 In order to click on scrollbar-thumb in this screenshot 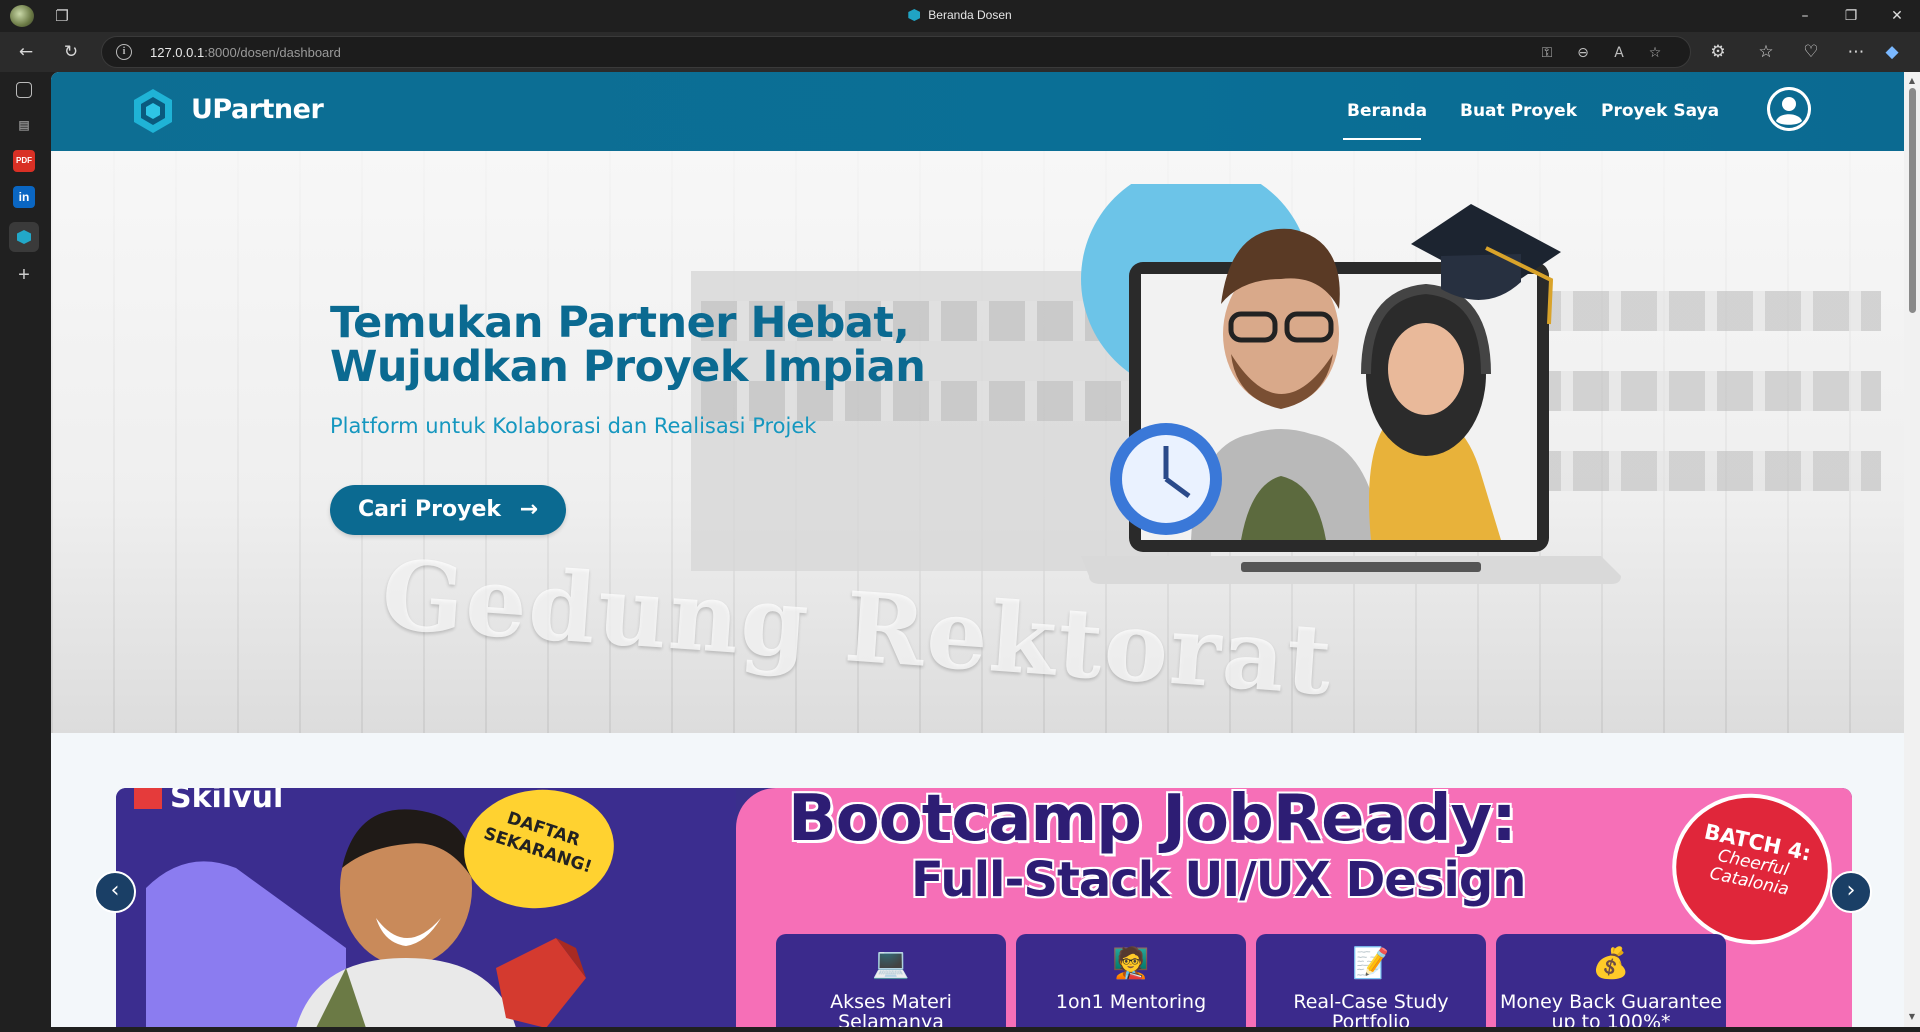, I will do `click(1912, 200)`.